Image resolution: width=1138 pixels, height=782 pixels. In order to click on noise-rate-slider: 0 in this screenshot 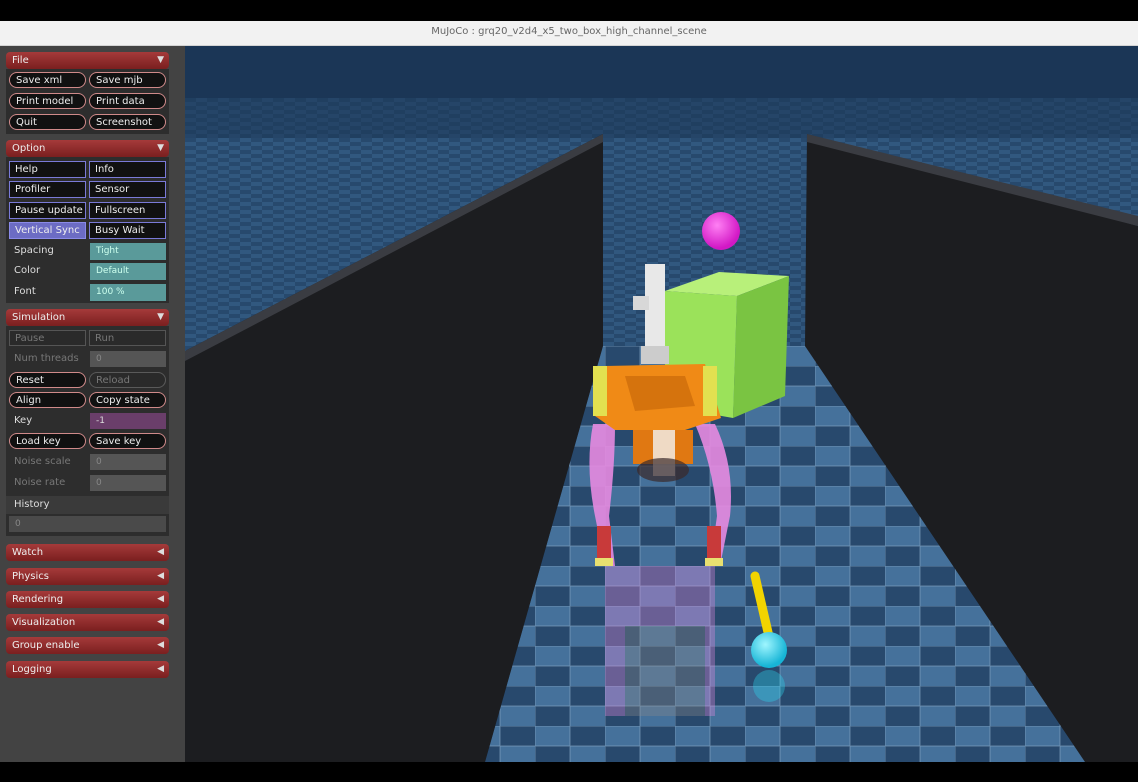, I will do `click(128, 483)`.